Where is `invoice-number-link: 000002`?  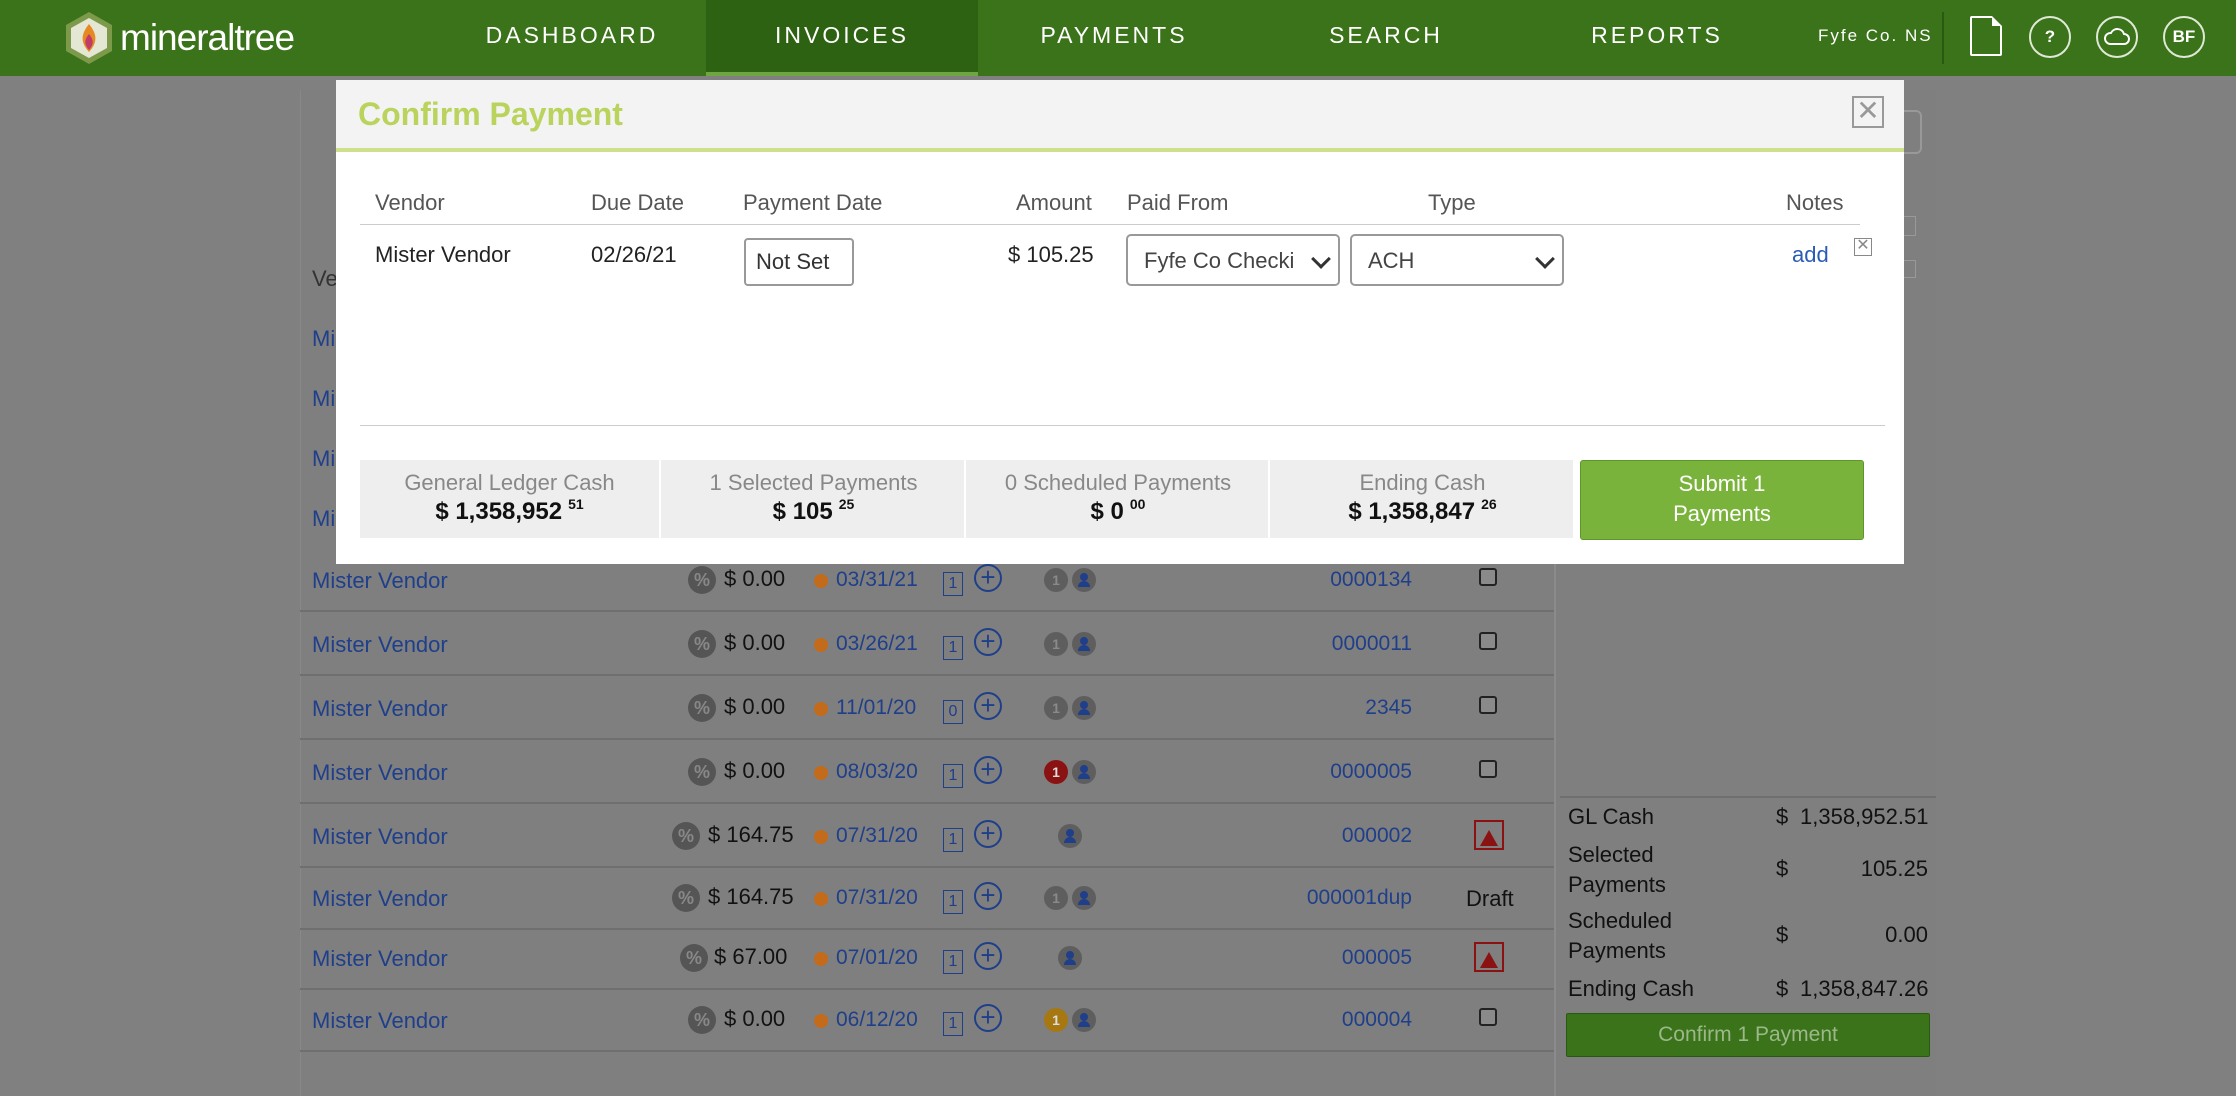 invoice-number-link: 000002 is located at coordinates (1377, 836).